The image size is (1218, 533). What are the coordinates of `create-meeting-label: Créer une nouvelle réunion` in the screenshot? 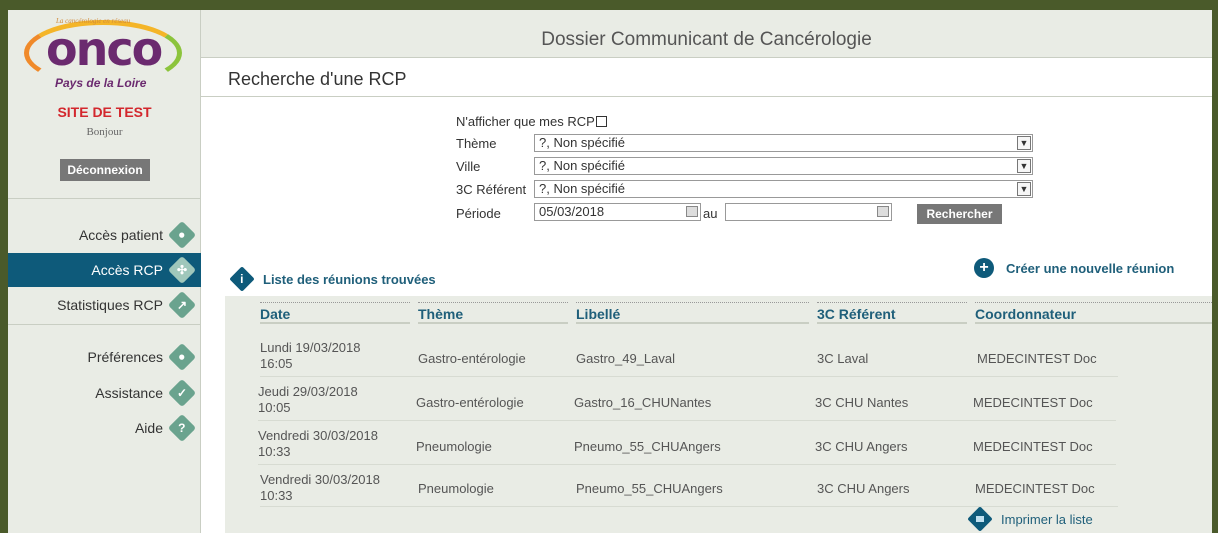 It's located at (1090, 268).